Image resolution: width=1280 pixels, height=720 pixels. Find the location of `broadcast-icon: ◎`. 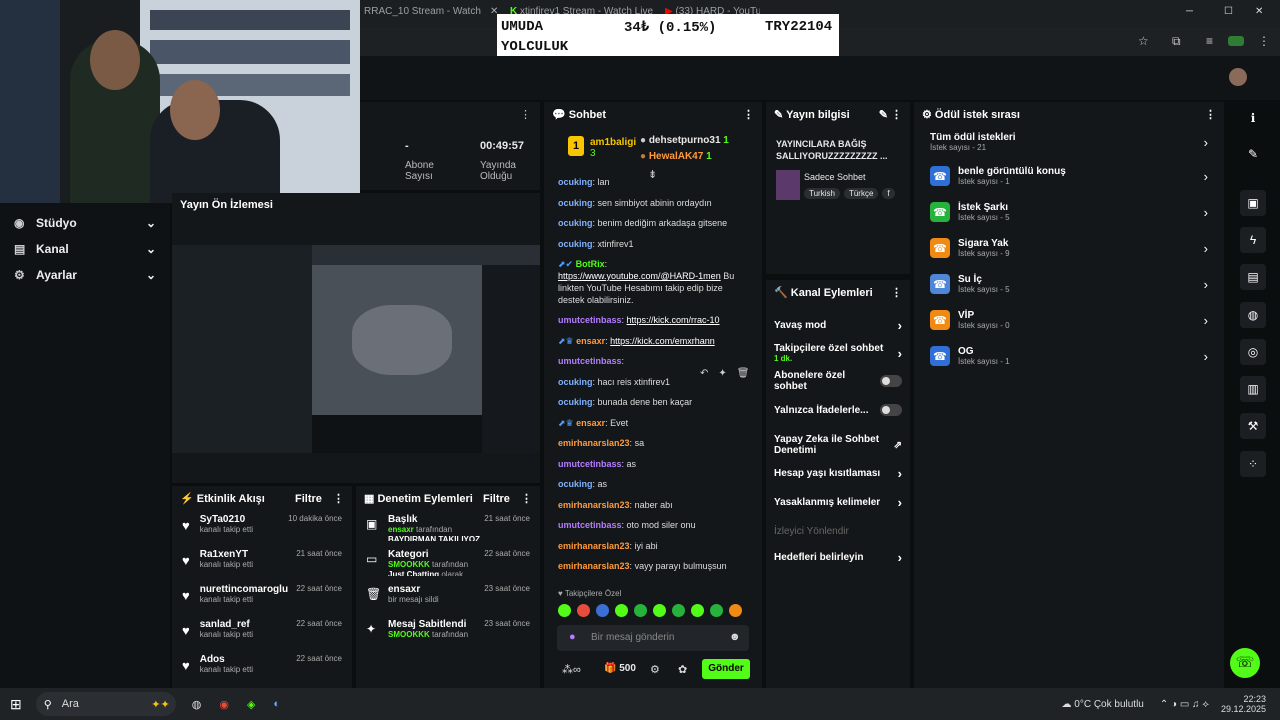

broadcast-icon: ◎ is located at coordinates (1253, 352).